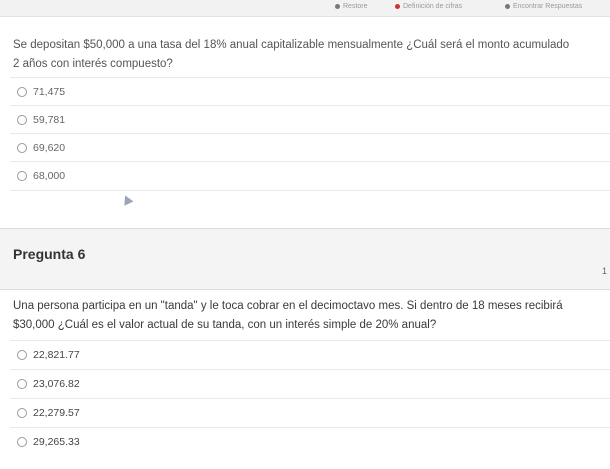 The height and width of the screenshot is (469, 610). What do you see at coordinates (310, 354) in the screenshot?
I see `question-6-option-1: 22,821.77` at bounding box center [310, 354].